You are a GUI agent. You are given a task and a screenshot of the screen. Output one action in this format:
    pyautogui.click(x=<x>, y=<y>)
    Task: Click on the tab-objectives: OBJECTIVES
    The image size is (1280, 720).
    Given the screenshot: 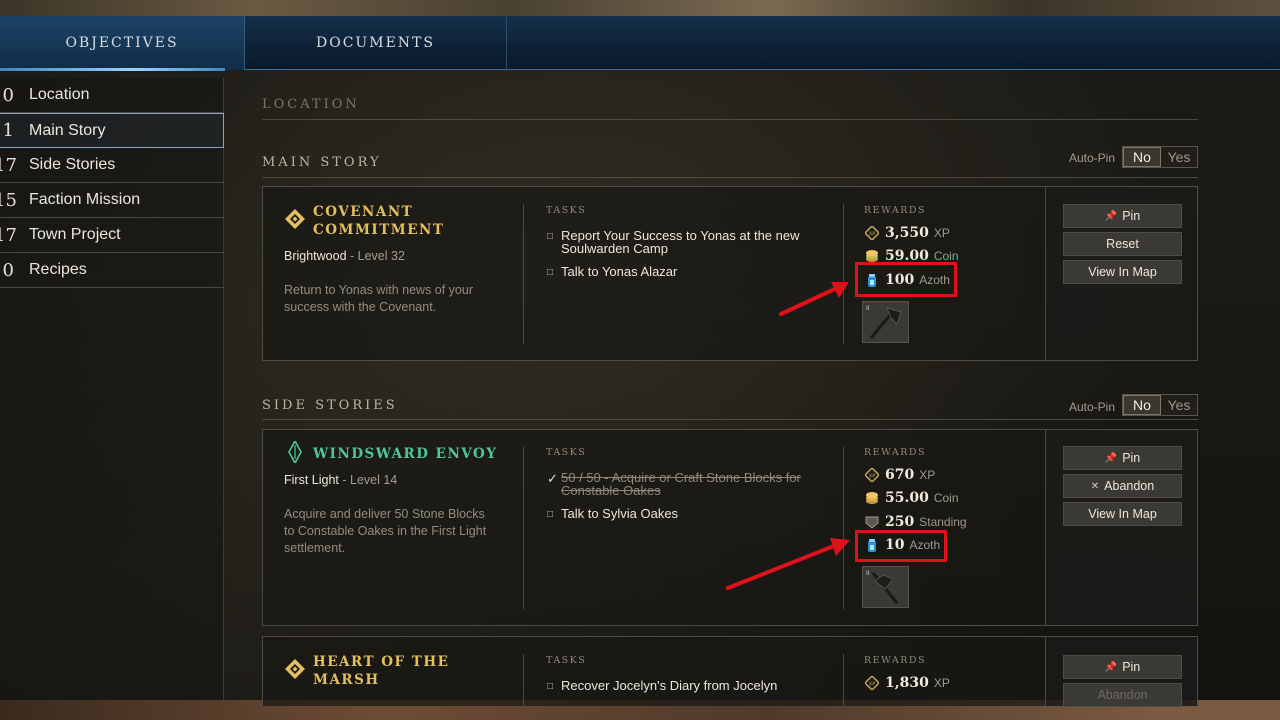 What is the action you would take?
    pyautogui.click(x=122, y=43)
    